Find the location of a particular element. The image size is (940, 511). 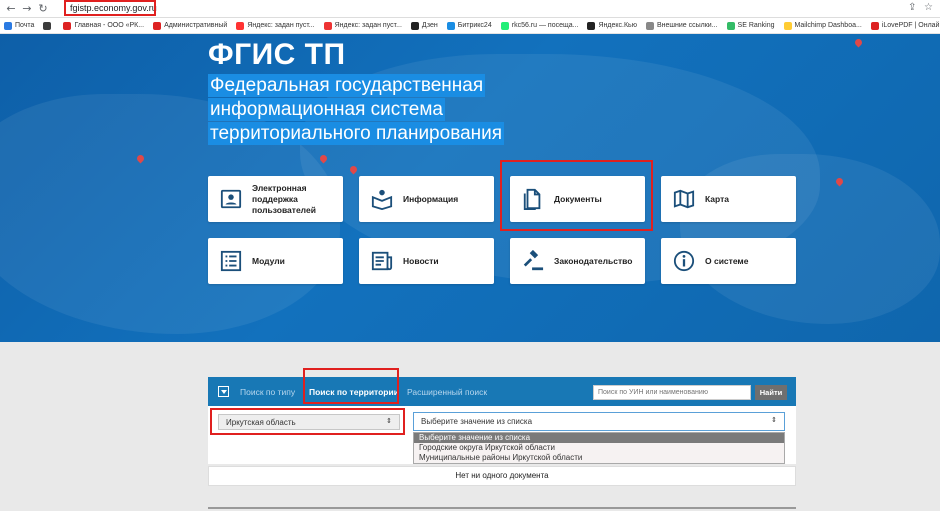

tab-search-by-type: Поиск по типу is located at coordinates (267, 392).